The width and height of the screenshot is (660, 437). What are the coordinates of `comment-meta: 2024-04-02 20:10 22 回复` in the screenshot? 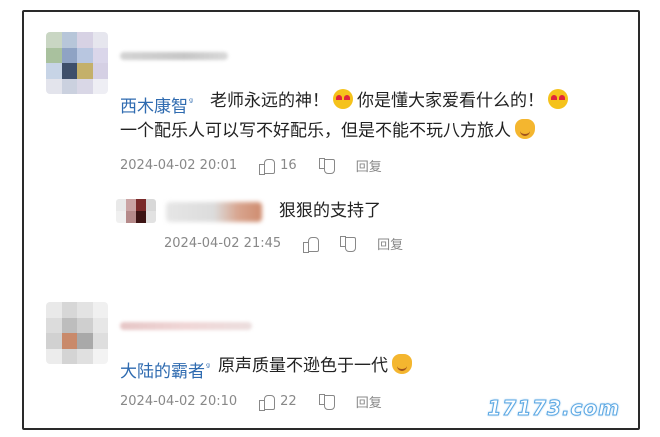 It's located at (251, 401).